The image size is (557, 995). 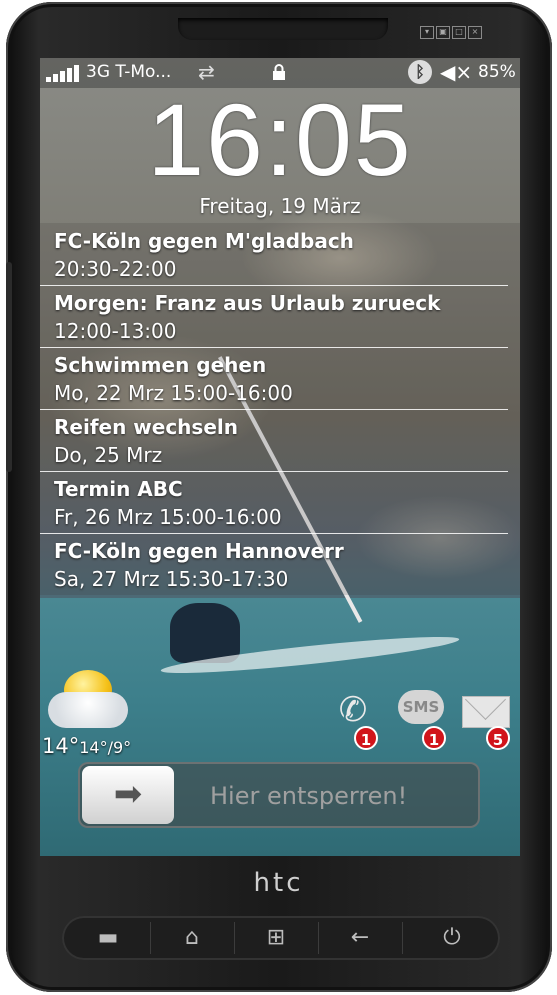 I want to click on data-transfer-icon: ⇄, so click(x=206, y=72).